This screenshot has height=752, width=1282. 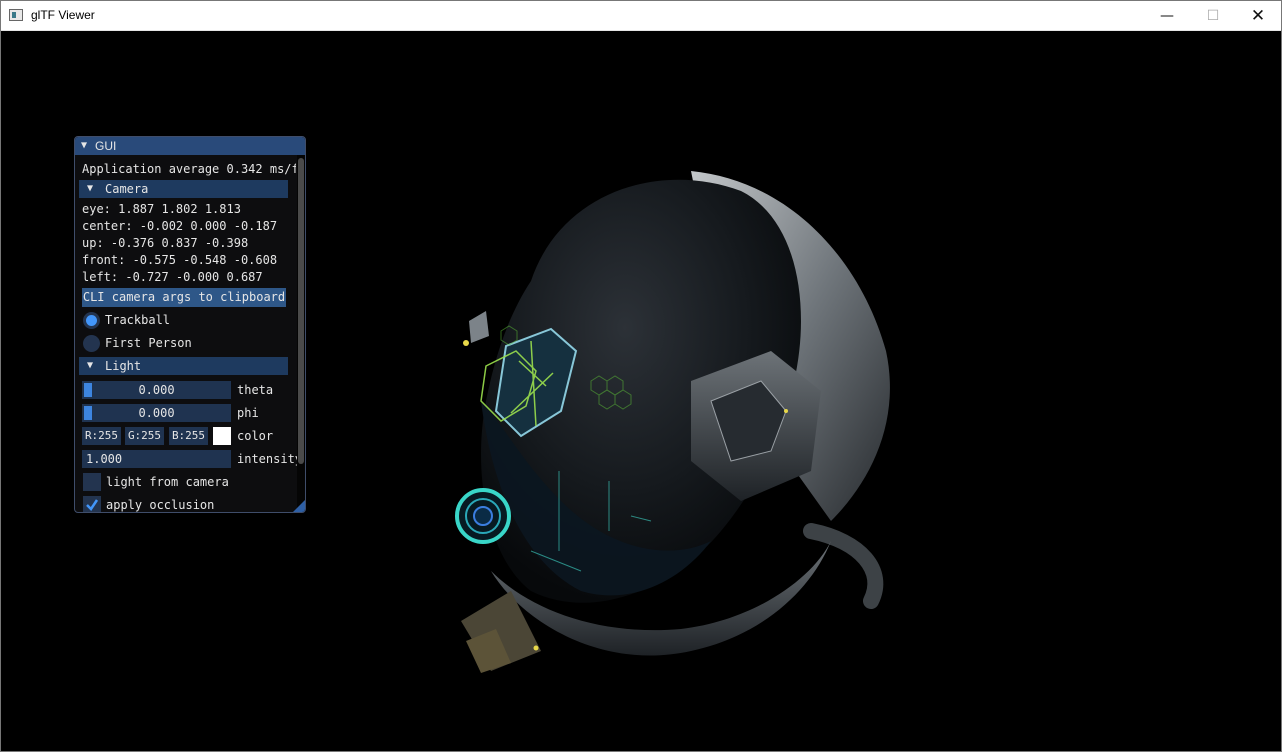 What do you see at coordinates (222, 436) in the screenshot?
I see `color-swatch` at bounding box center [222, 436].